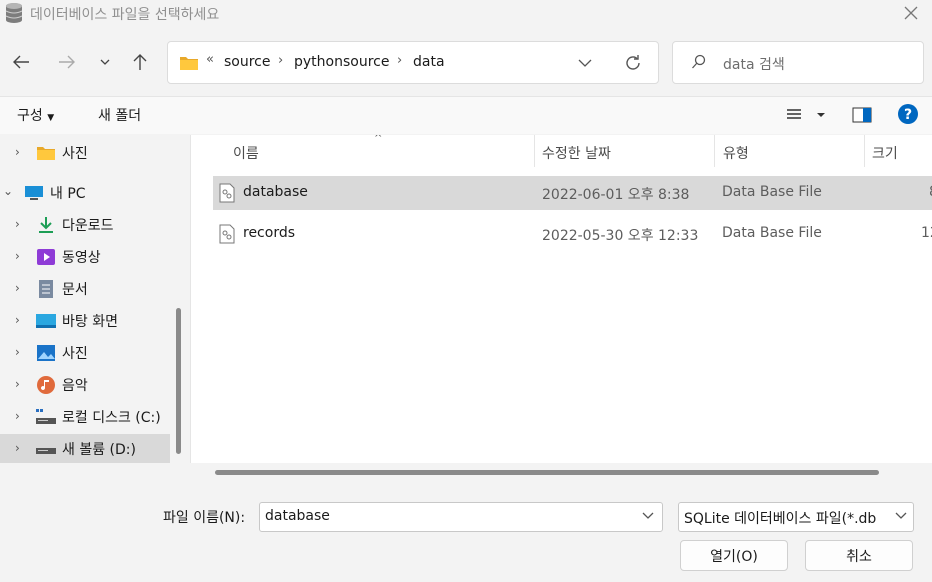  Describe the element at coordinates (269, 233) in the screenshot. I see `file-name: records` at that location.